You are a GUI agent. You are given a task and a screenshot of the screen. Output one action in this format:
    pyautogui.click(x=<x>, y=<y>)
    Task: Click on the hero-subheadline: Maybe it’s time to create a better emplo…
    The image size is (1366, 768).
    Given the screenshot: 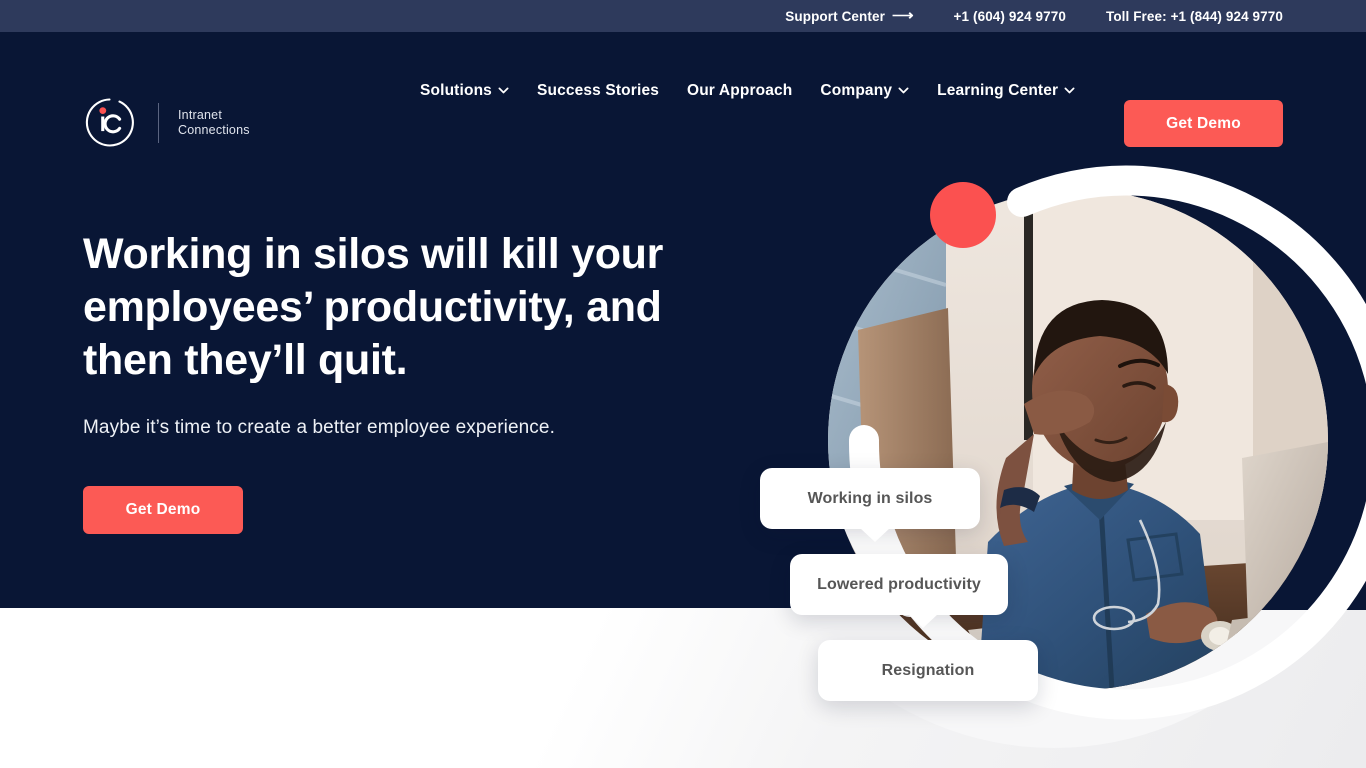 What is the action you would take?
    pyautogui.click(x=319, y=427)
    